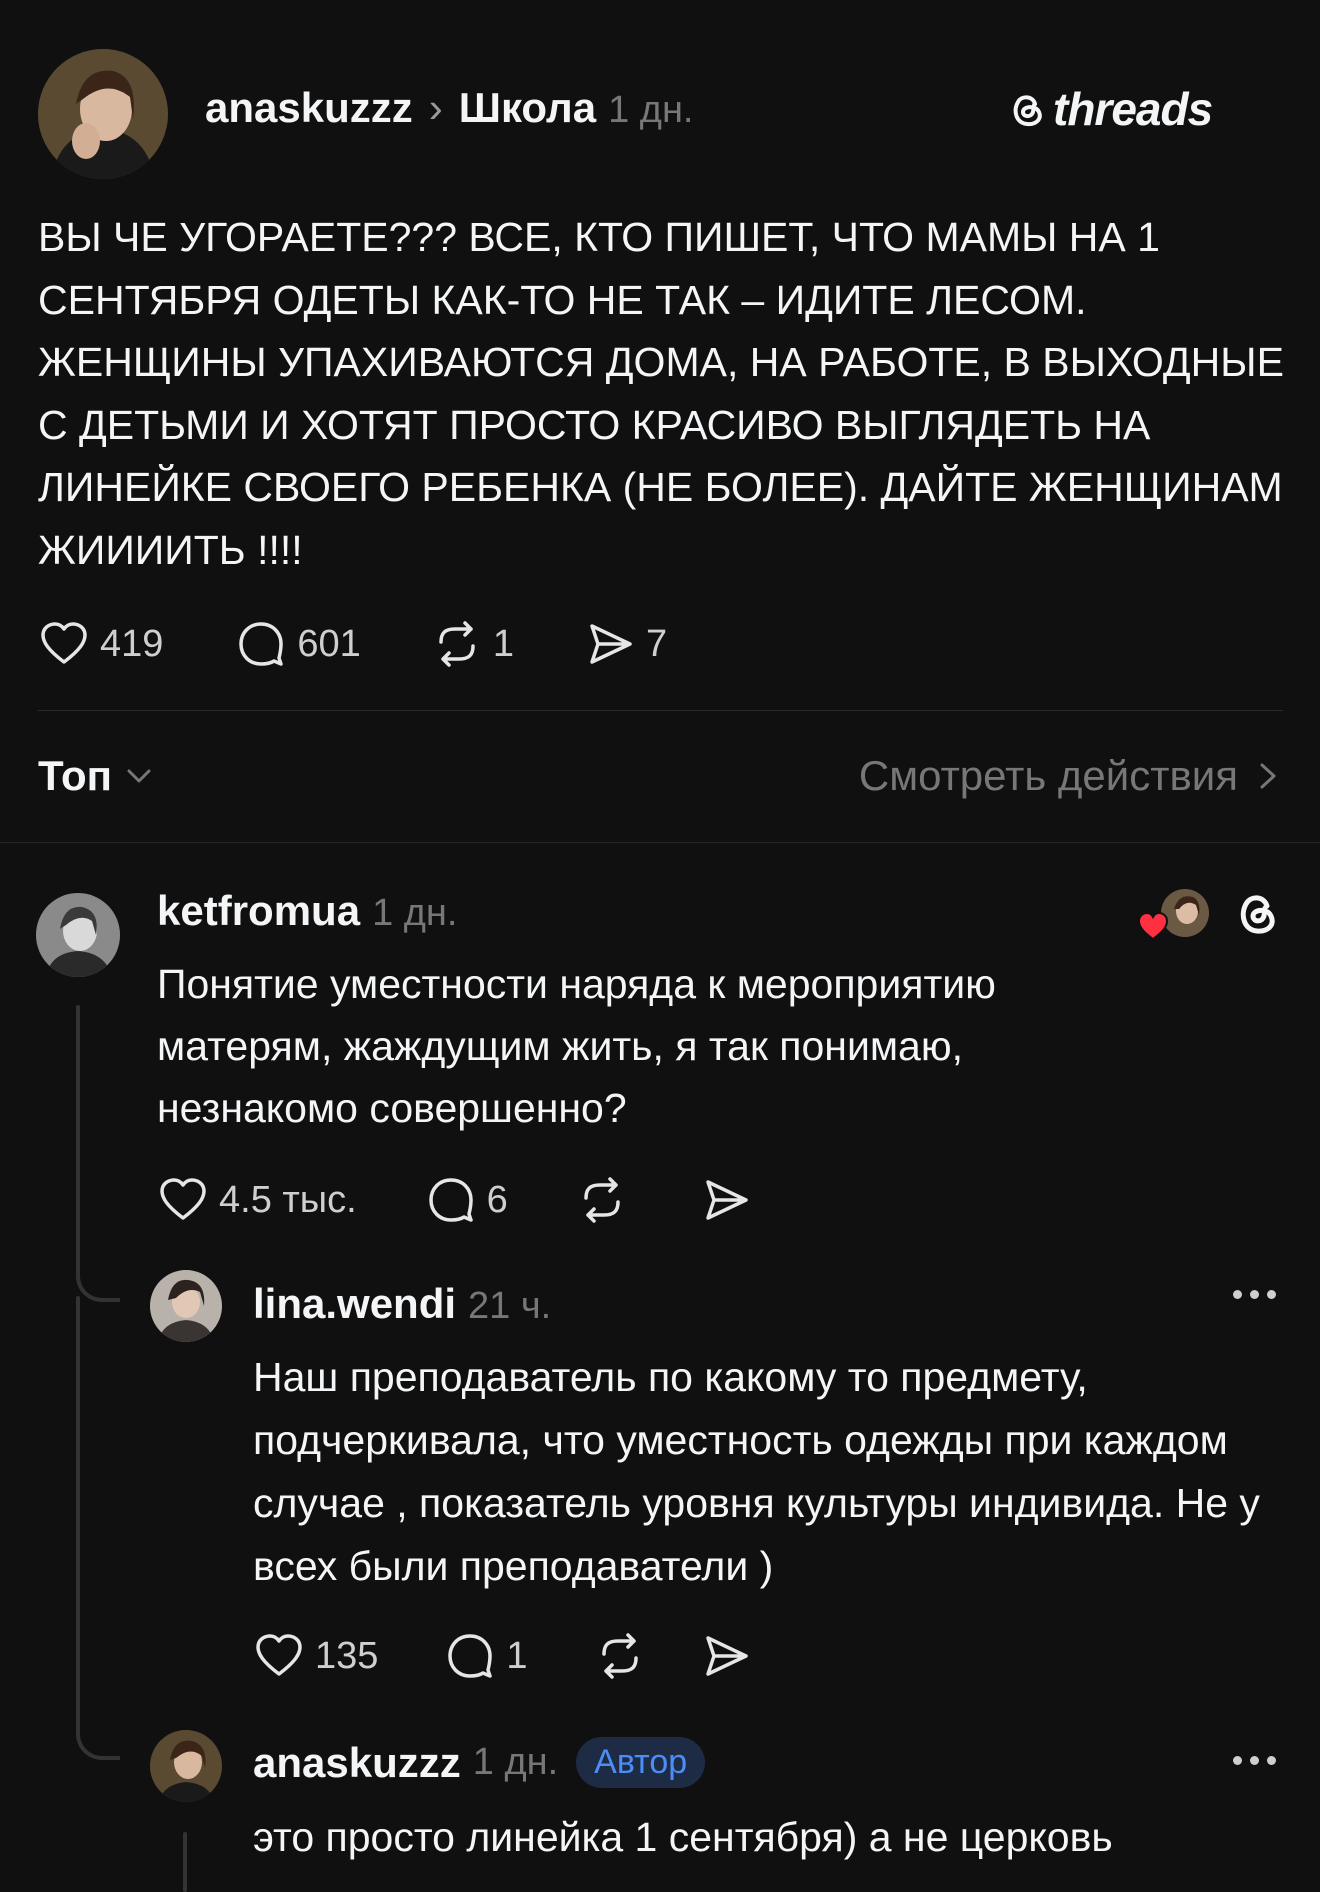  I want to click on comment-time: 21 ч., so click(510, 1306).